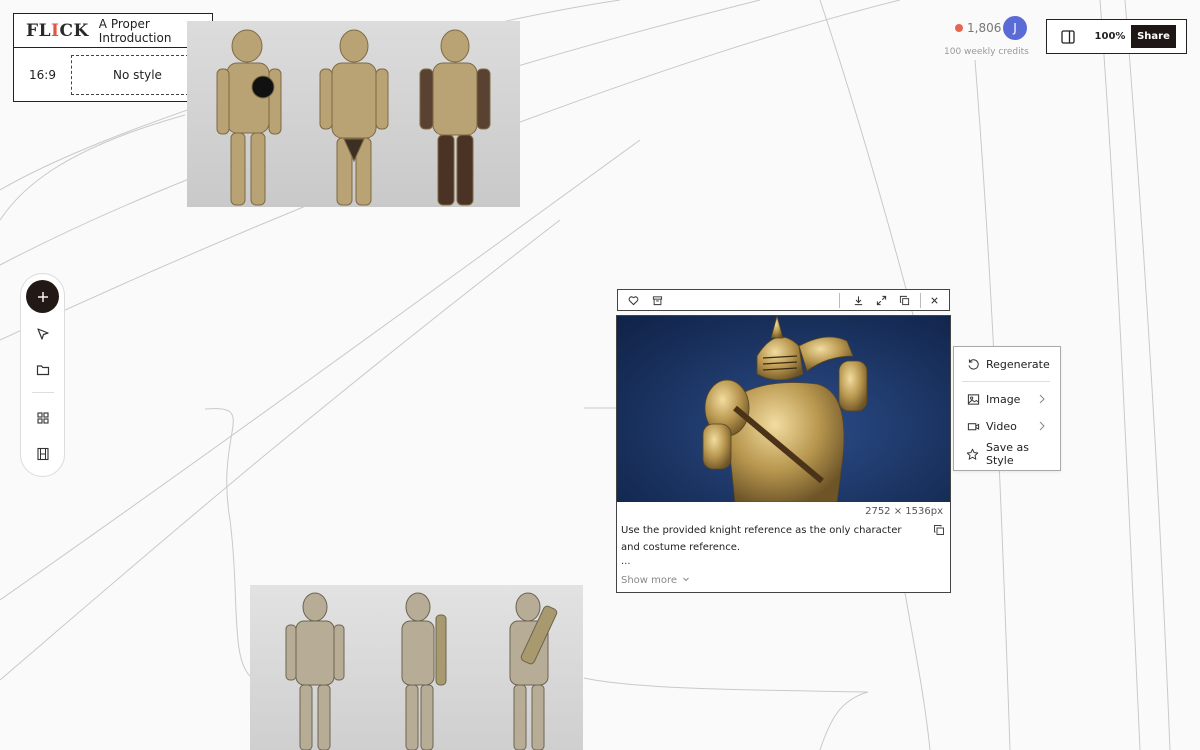  Describe the element at coordinates (904, 511) in the screenshot. I see `image-dimensions: 2752 × 1536px` at that location.